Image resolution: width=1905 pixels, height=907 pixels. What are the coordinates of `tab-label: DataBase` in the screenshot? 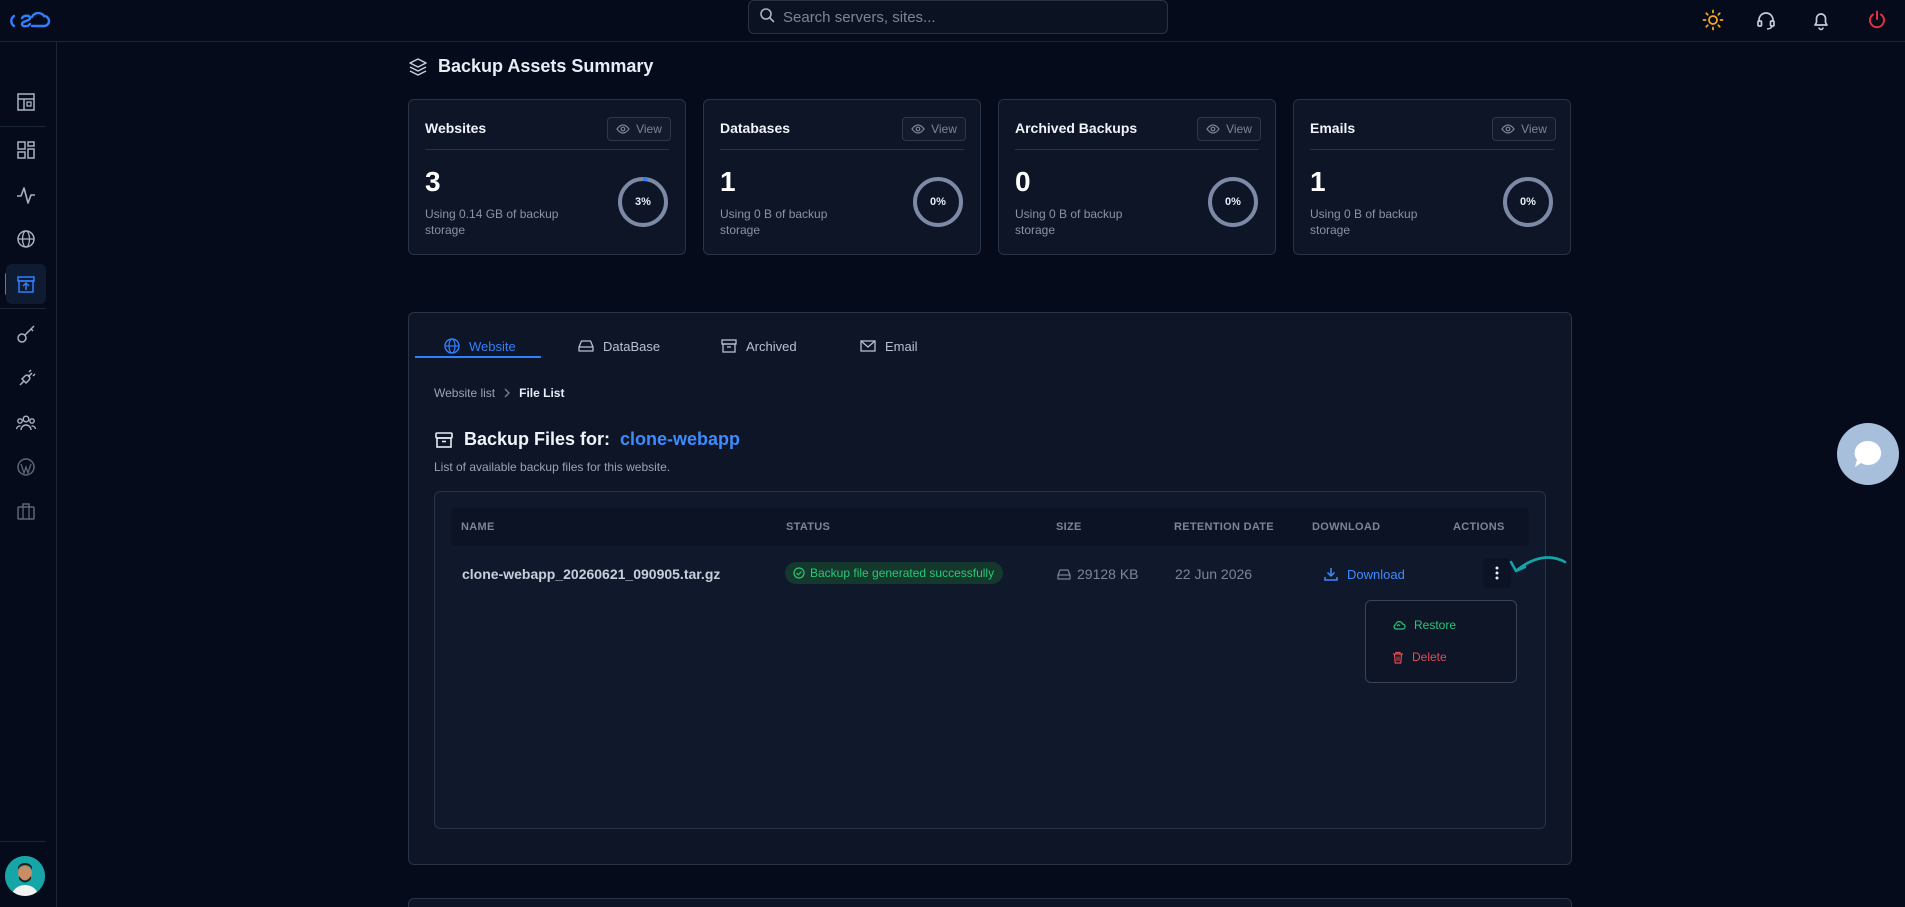 It's located at (632, 346).